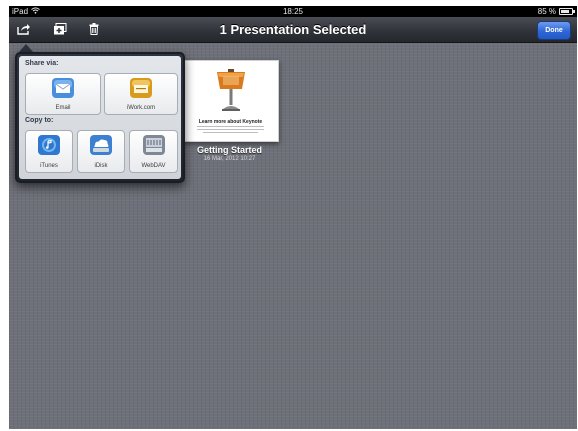 This screenshot has height=431, width=578. I want to click on share-iwork-button: iWork.com, so click(141, 94).